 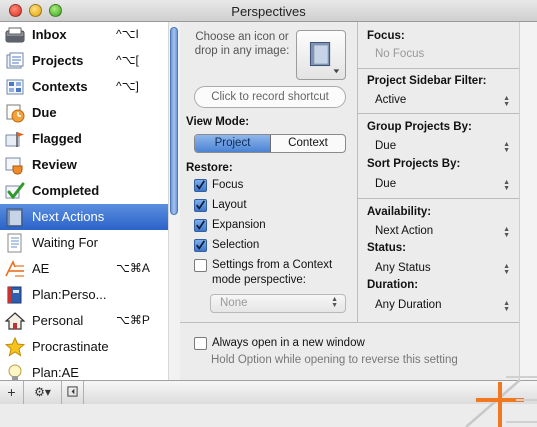 What do you see at coordinates (54, 164) in the screenshot?
I see `sidebar-item-label: Review` at bounding box center [54, 164].